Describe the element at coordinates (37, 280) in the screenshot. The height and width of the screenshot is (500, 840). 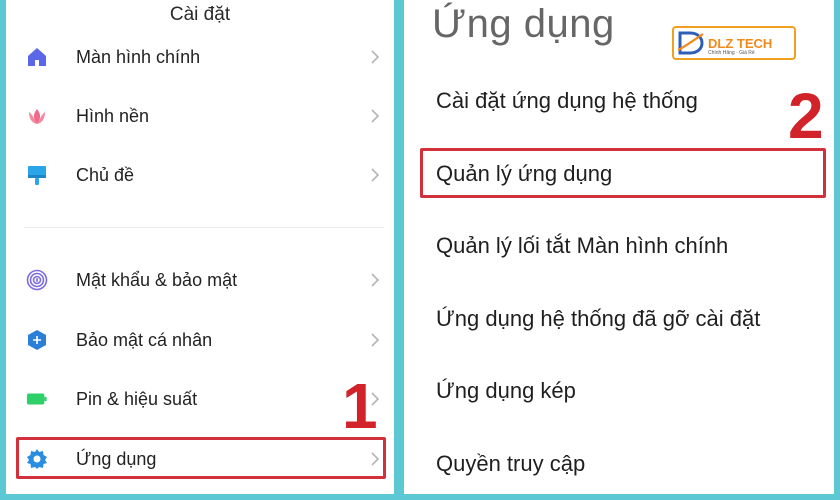
I see `fingerprint-icon` at that location.